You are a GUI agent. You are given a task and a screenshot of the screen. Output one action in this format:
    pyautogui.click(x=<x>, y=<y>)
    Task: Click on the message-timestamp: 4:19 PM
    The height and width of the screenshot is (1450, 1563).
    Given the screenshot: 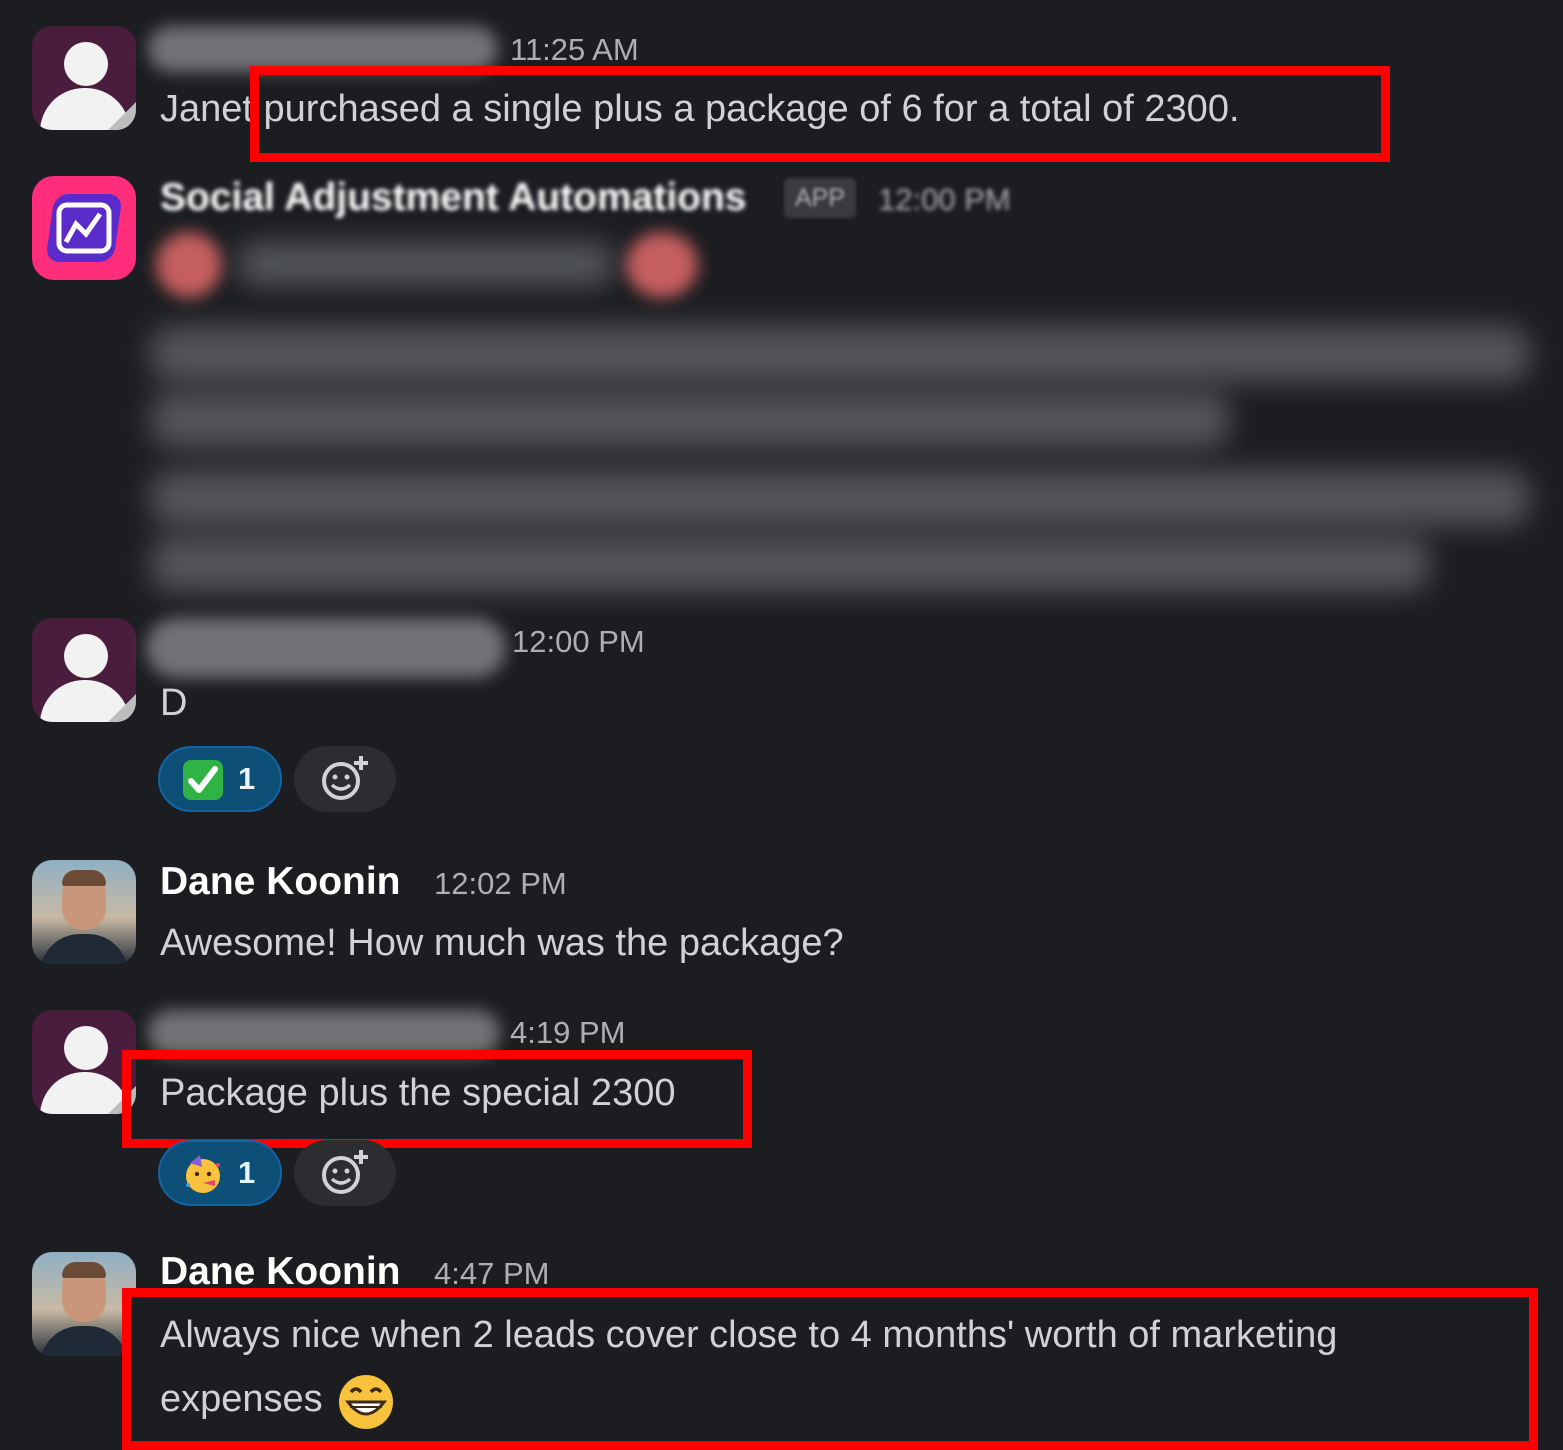 What is the action you would take?
    pyautogui.click(x=567, y=1033)
    